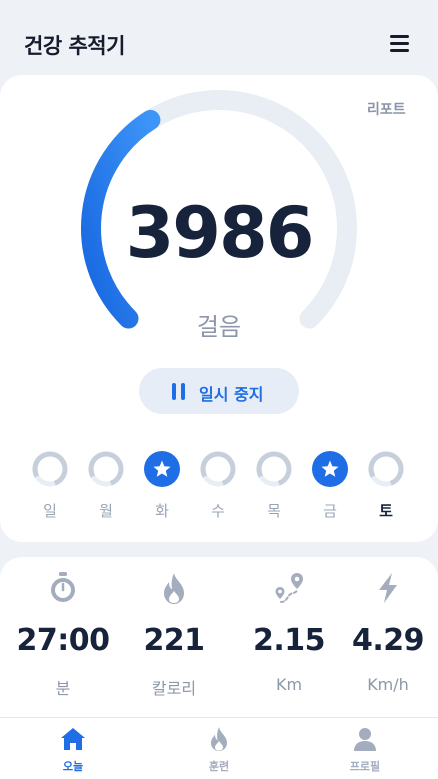 The width and height of the screenshot is (438, 779). I want to click on steps-label: 걸음, so click(219, 327).